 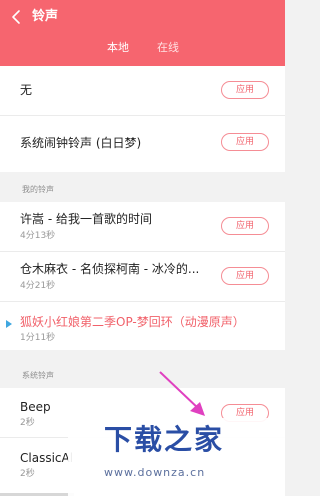 I want to click on back-arrow-icon, so click(x=17, y=17).